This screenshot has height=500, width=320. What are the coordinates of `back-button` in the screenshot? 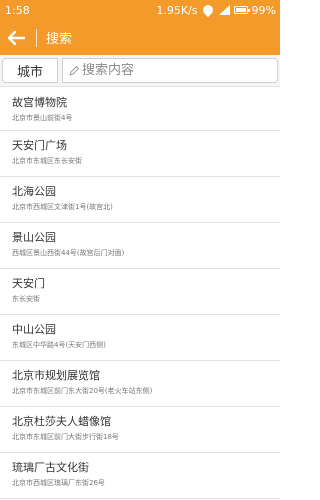 It's located at (16, 38).